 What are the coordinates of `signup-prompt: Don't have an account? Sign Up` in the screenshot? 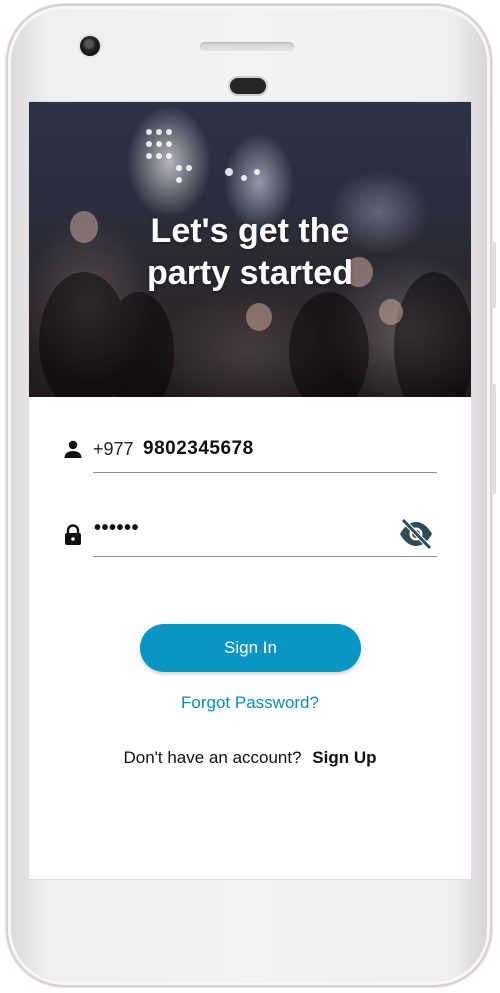 It's located at (250, 758).